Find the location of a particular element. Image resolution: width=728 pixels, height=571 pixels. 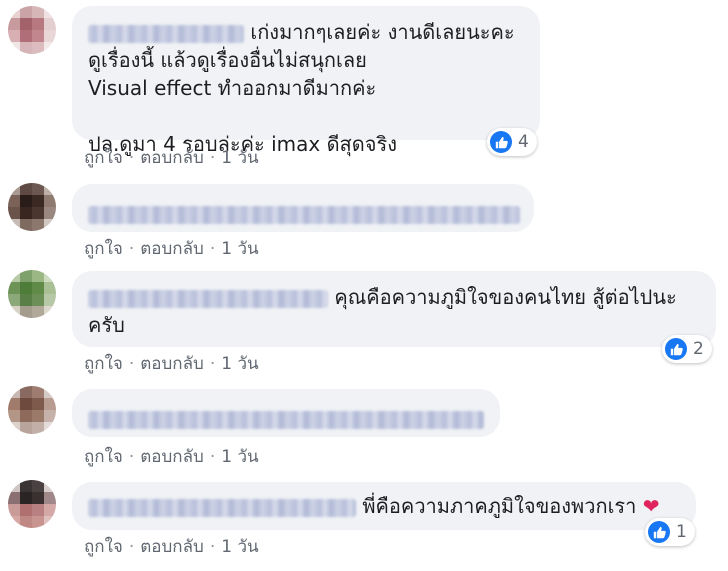

blurred-comment-content is located at coordinates (304, 214).